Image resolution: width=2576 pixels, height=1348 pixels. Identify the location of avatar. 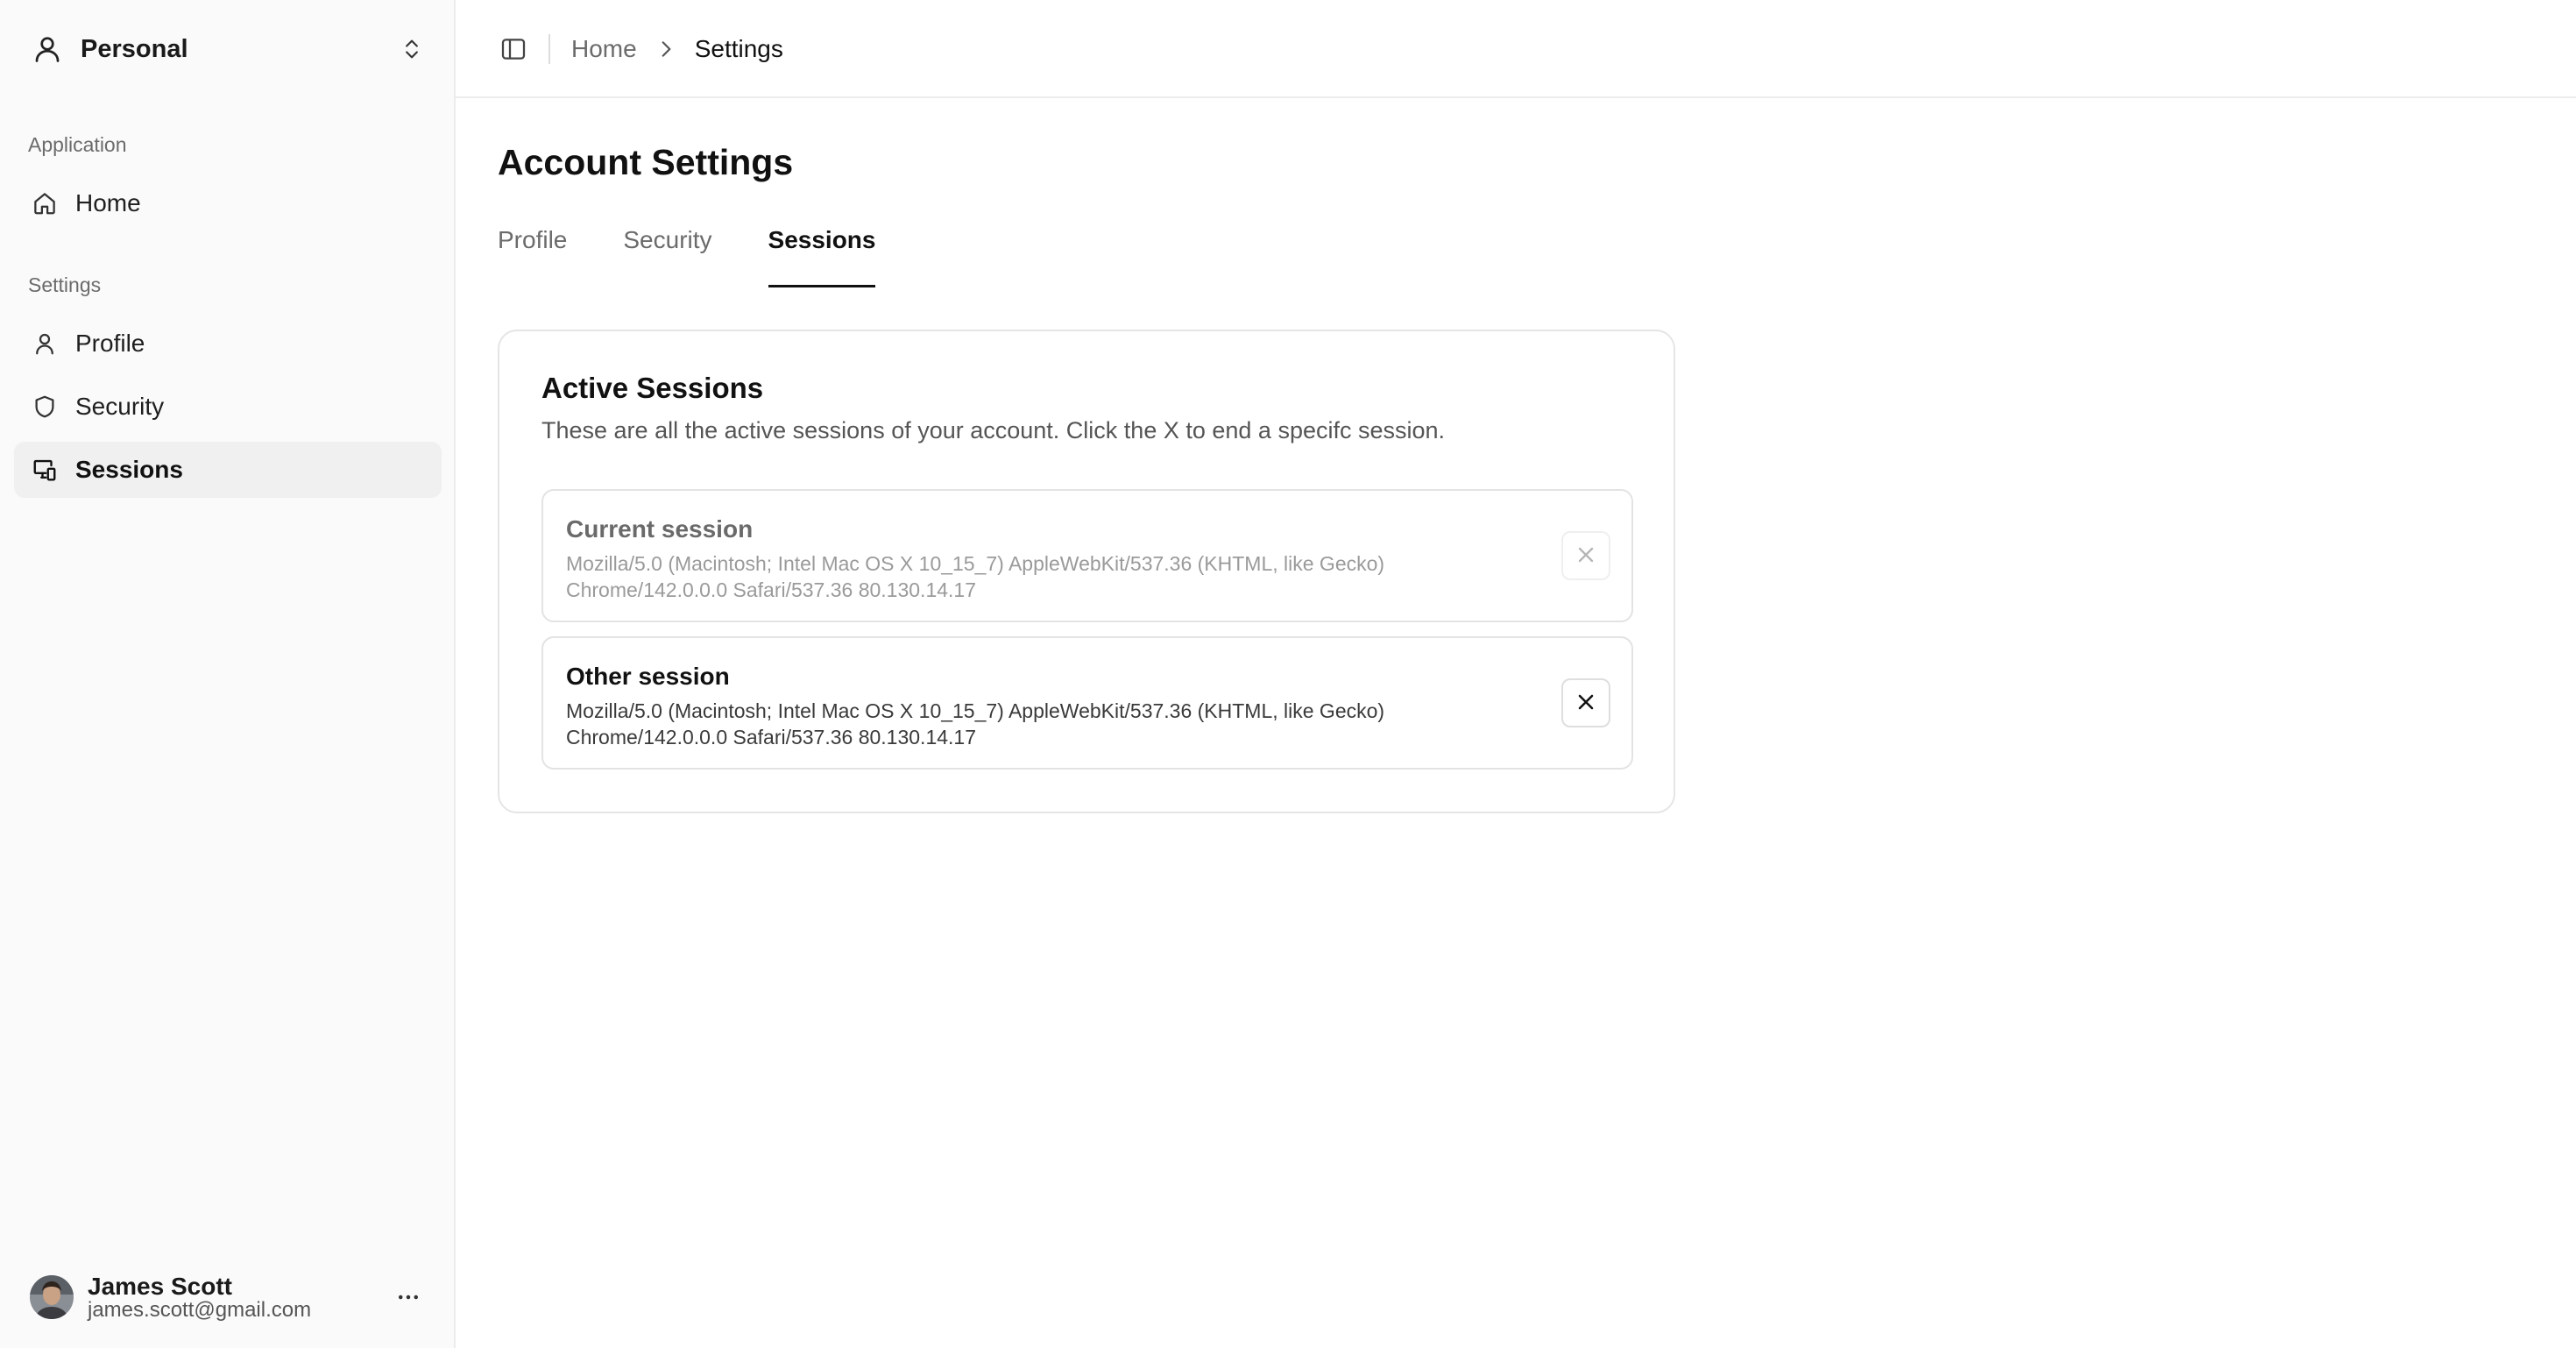
(52, 1297).